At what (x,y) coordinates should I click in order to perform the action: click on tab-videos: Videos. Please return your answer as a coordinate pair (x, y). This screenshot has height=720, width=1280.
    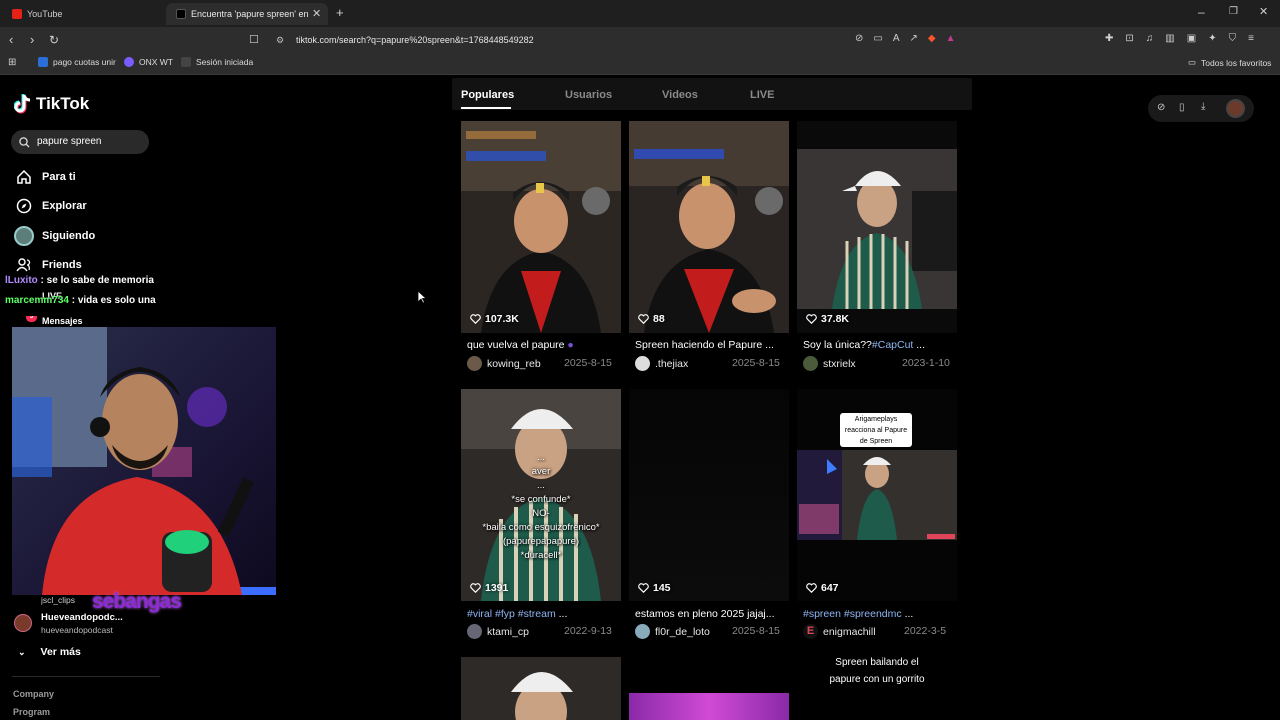
    Looking at the image, I should click on (680, 95).